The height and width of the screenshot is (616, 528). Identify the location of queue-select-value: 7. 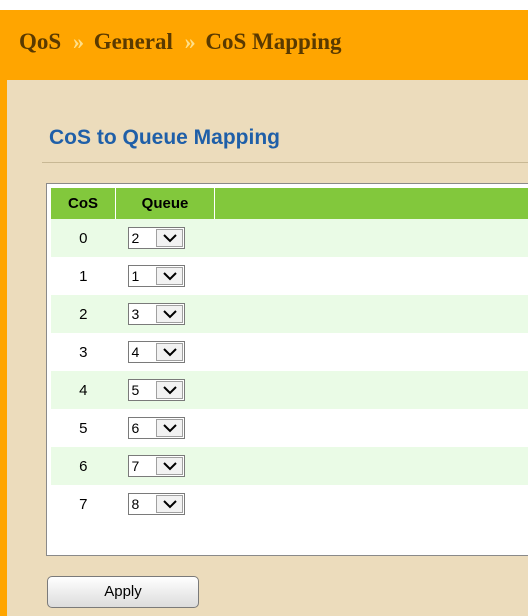
(135, 466).